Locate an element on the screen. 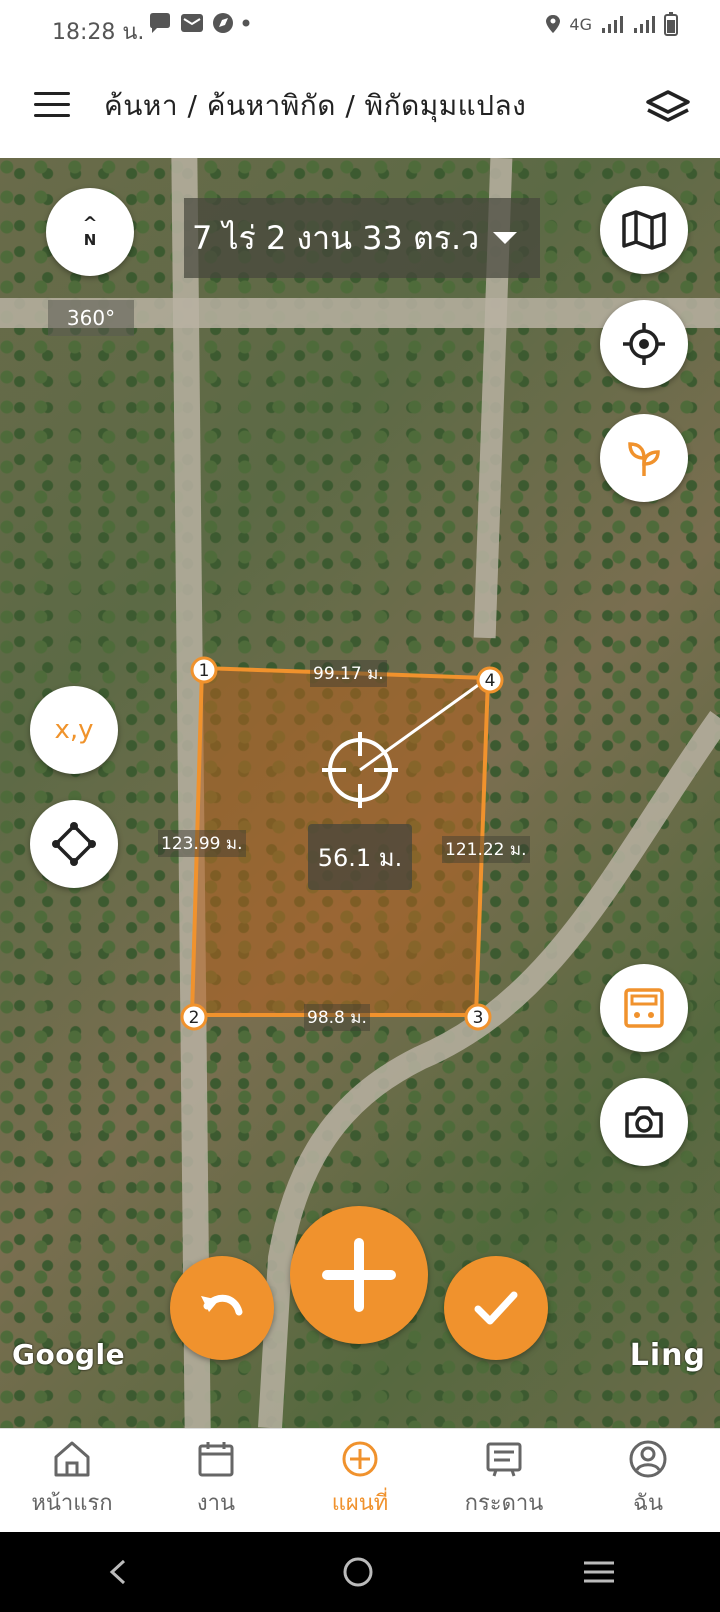  calculator-icon is located at coordinates (644, 1008).